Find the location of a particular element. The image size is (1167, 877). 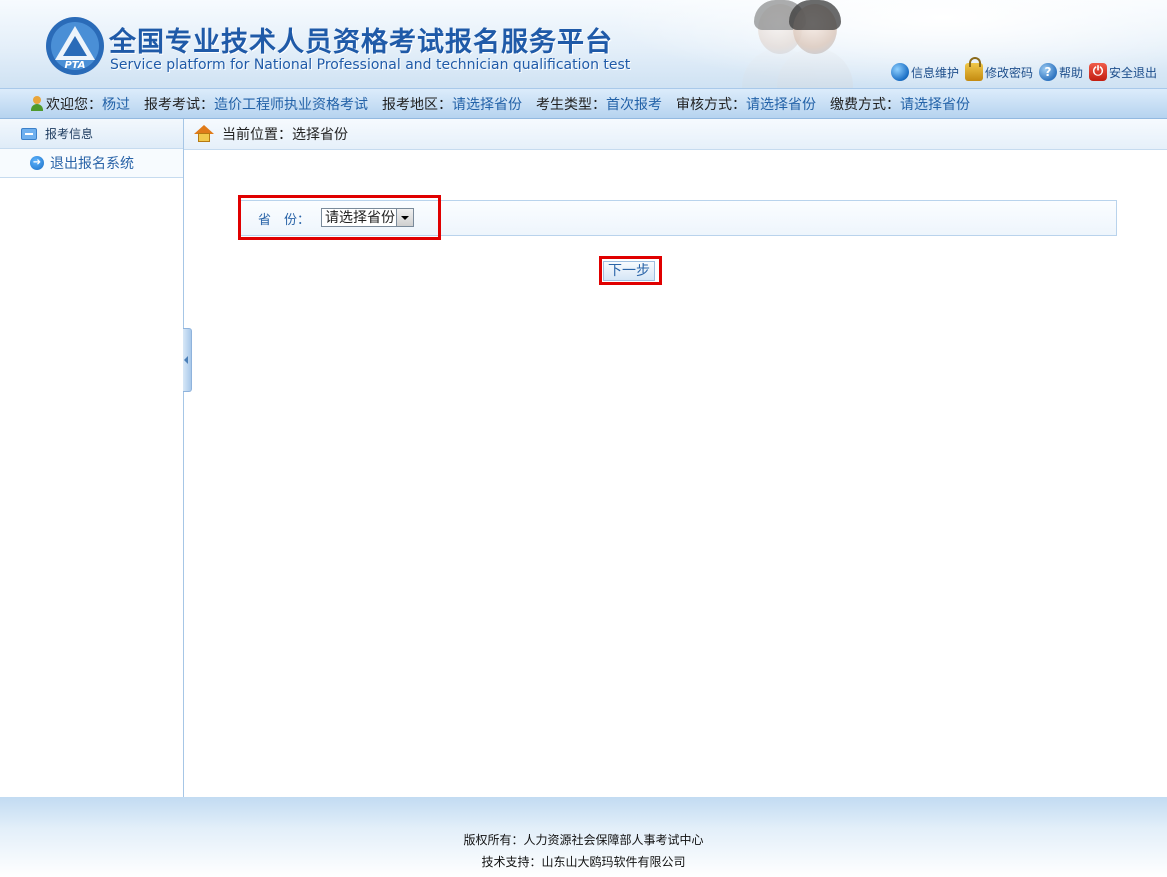

exam-label: 报考考试： is located at coordinates (179, 104).